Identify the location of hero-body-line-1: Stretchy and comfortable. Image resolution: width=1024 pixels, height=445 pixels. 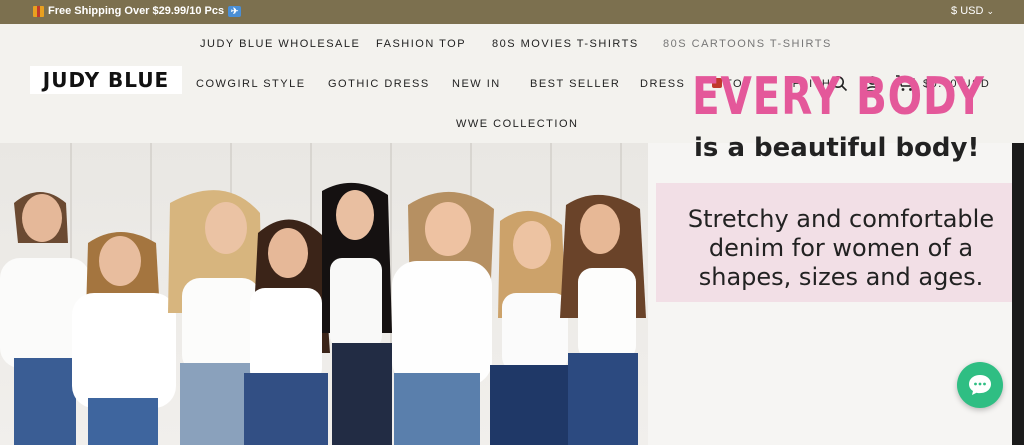
(841, 219).